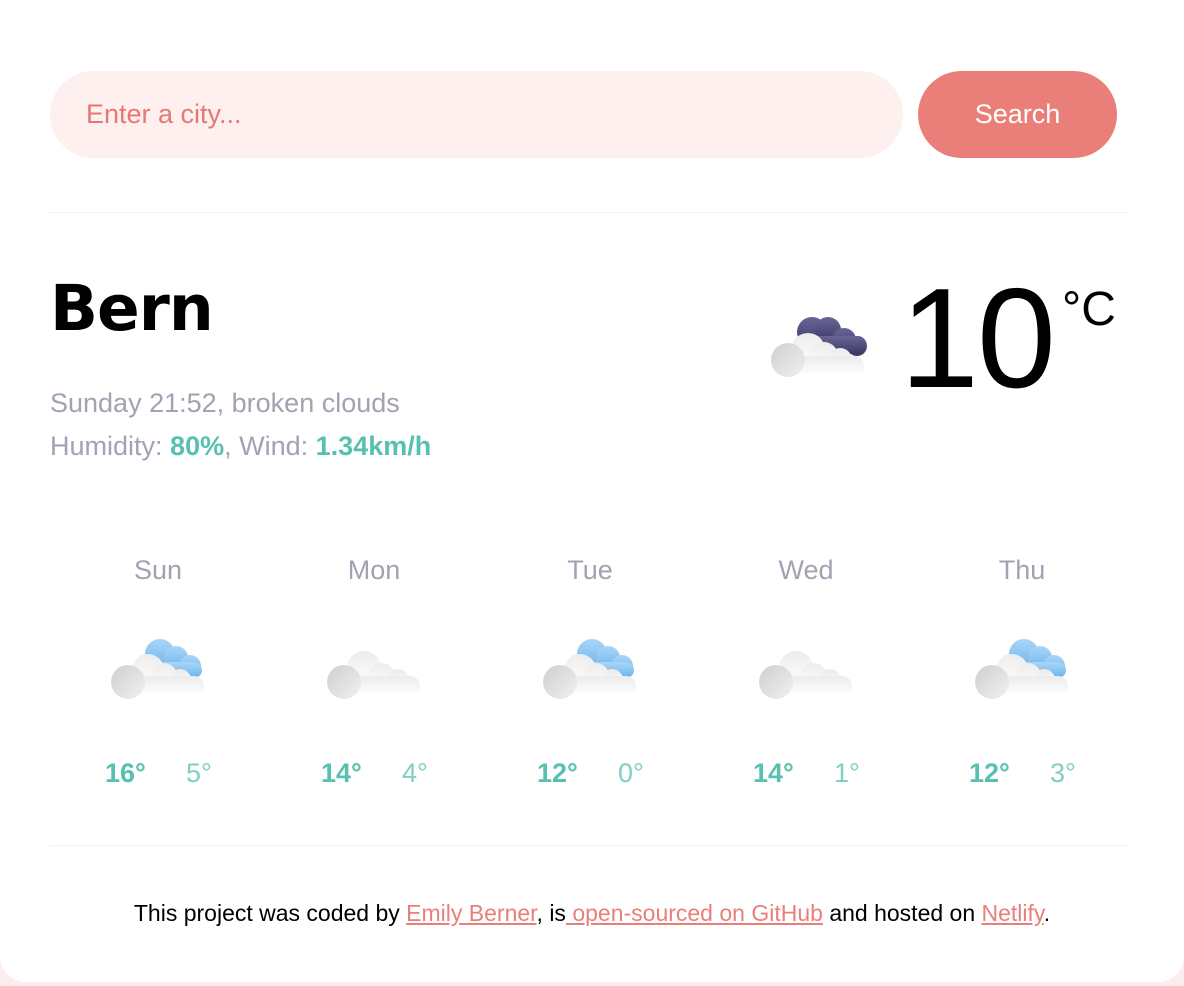 The width and height of the screenshot is (1184, 986). What do you see at coordinates (270, 913) in the screenshot?
I see `footer-text: This project was coded by` at bounding box center [270, 913].